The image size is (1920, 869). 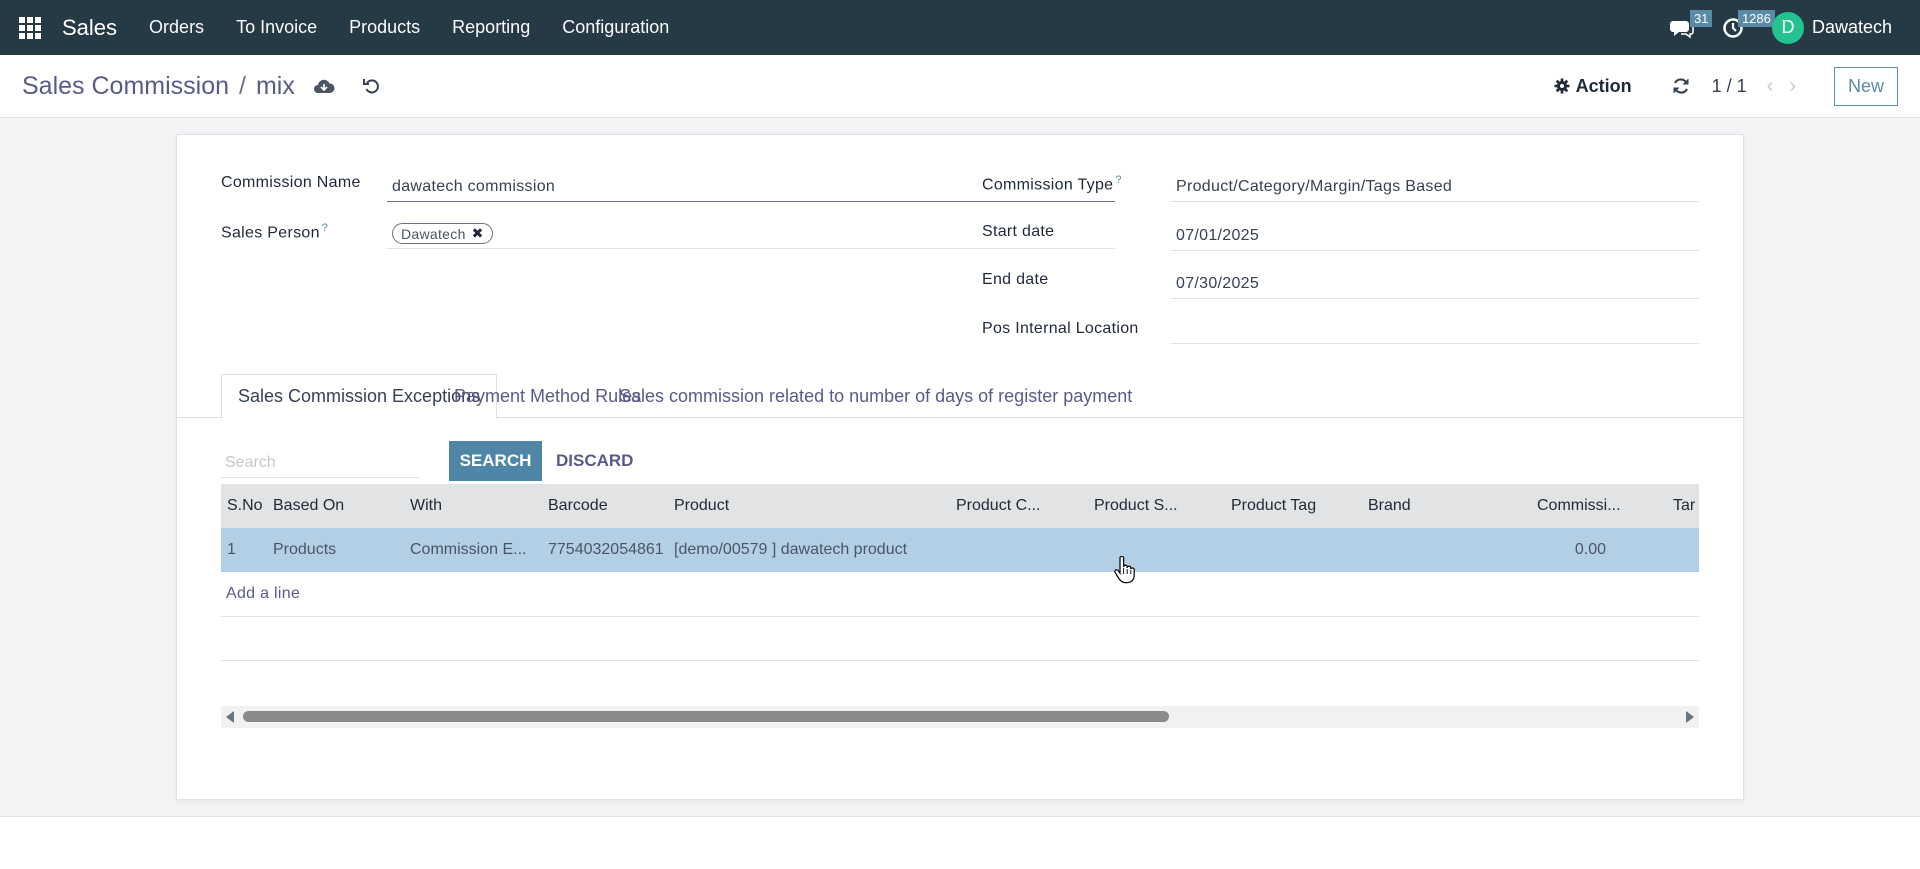 What do you see at coordinates (1018, 231) in the screenshot?
I see `start-date-label: Start date` at bounding box center [1018, 231].